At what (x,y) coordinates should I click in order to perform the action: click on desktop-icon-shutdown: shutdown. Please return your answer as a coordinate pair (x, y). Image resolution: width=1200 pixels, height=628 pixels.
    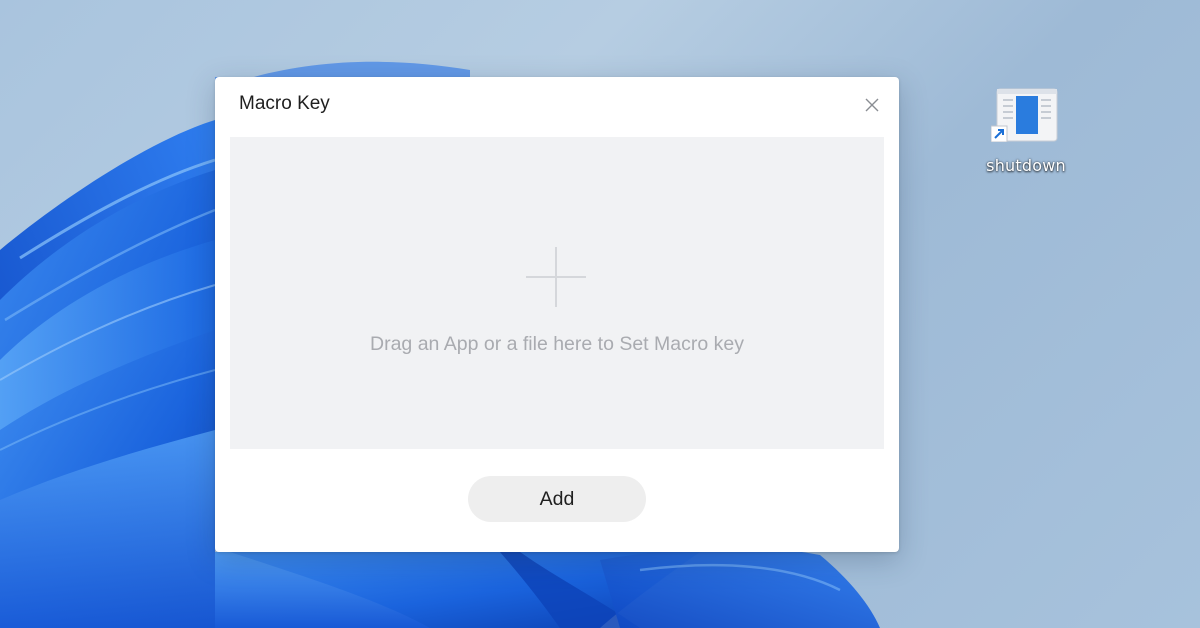
    Looking at the image, I should click on (1026, 131).